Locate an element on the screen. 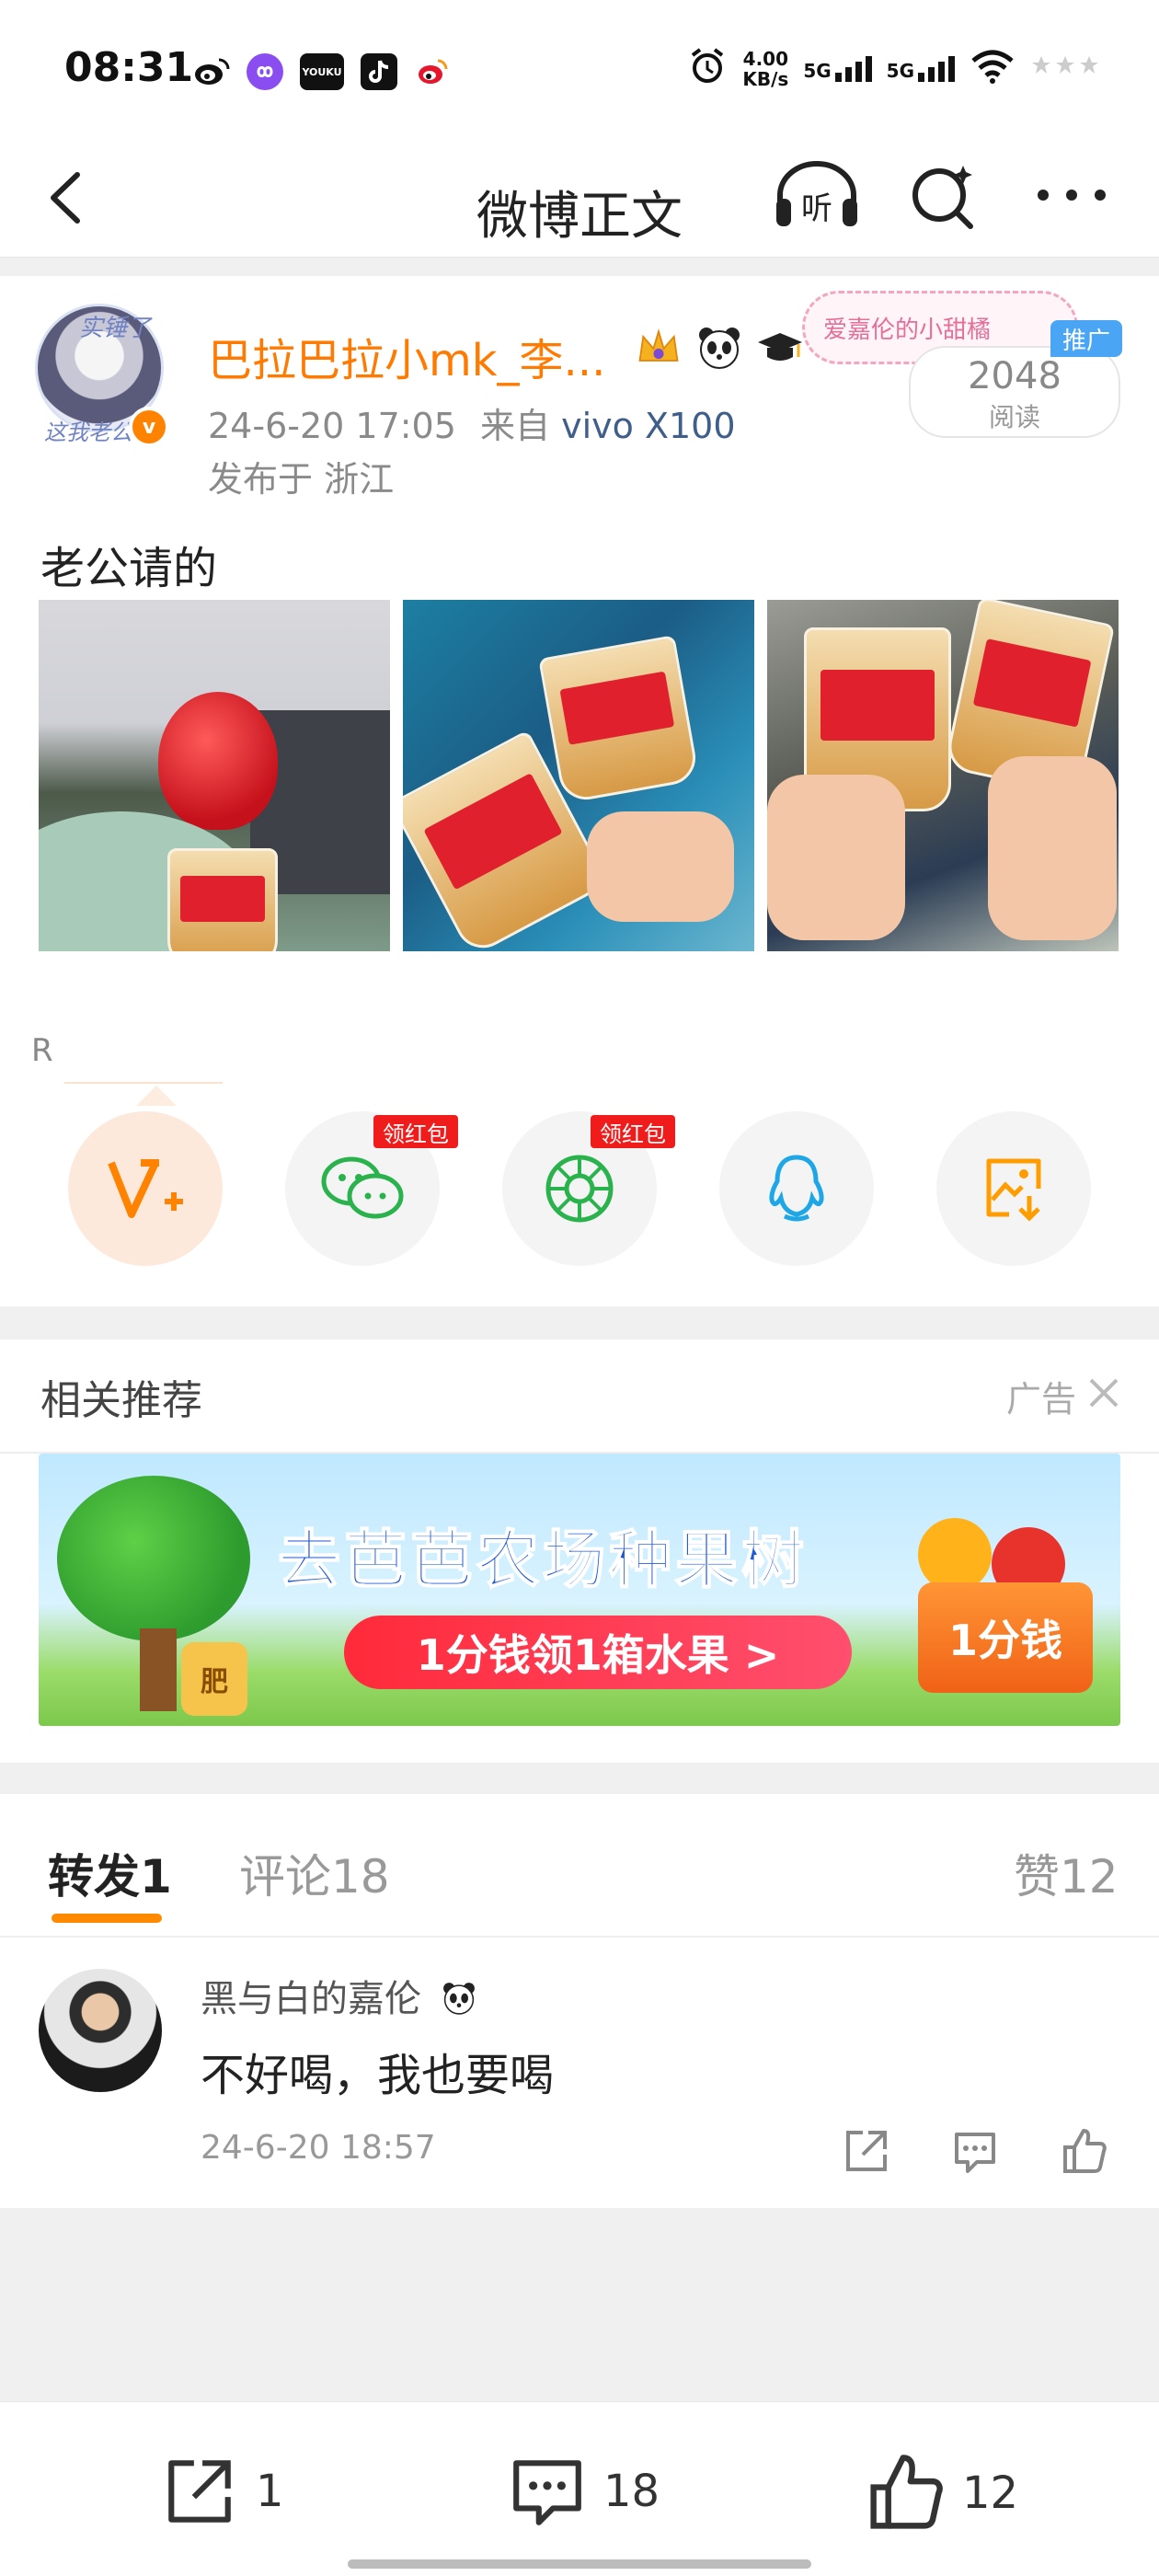 Image resolution: width=1159 pixels, height=2576 pixels. tab-likes-label: 赞 is located at coordinates (1037, 1876).